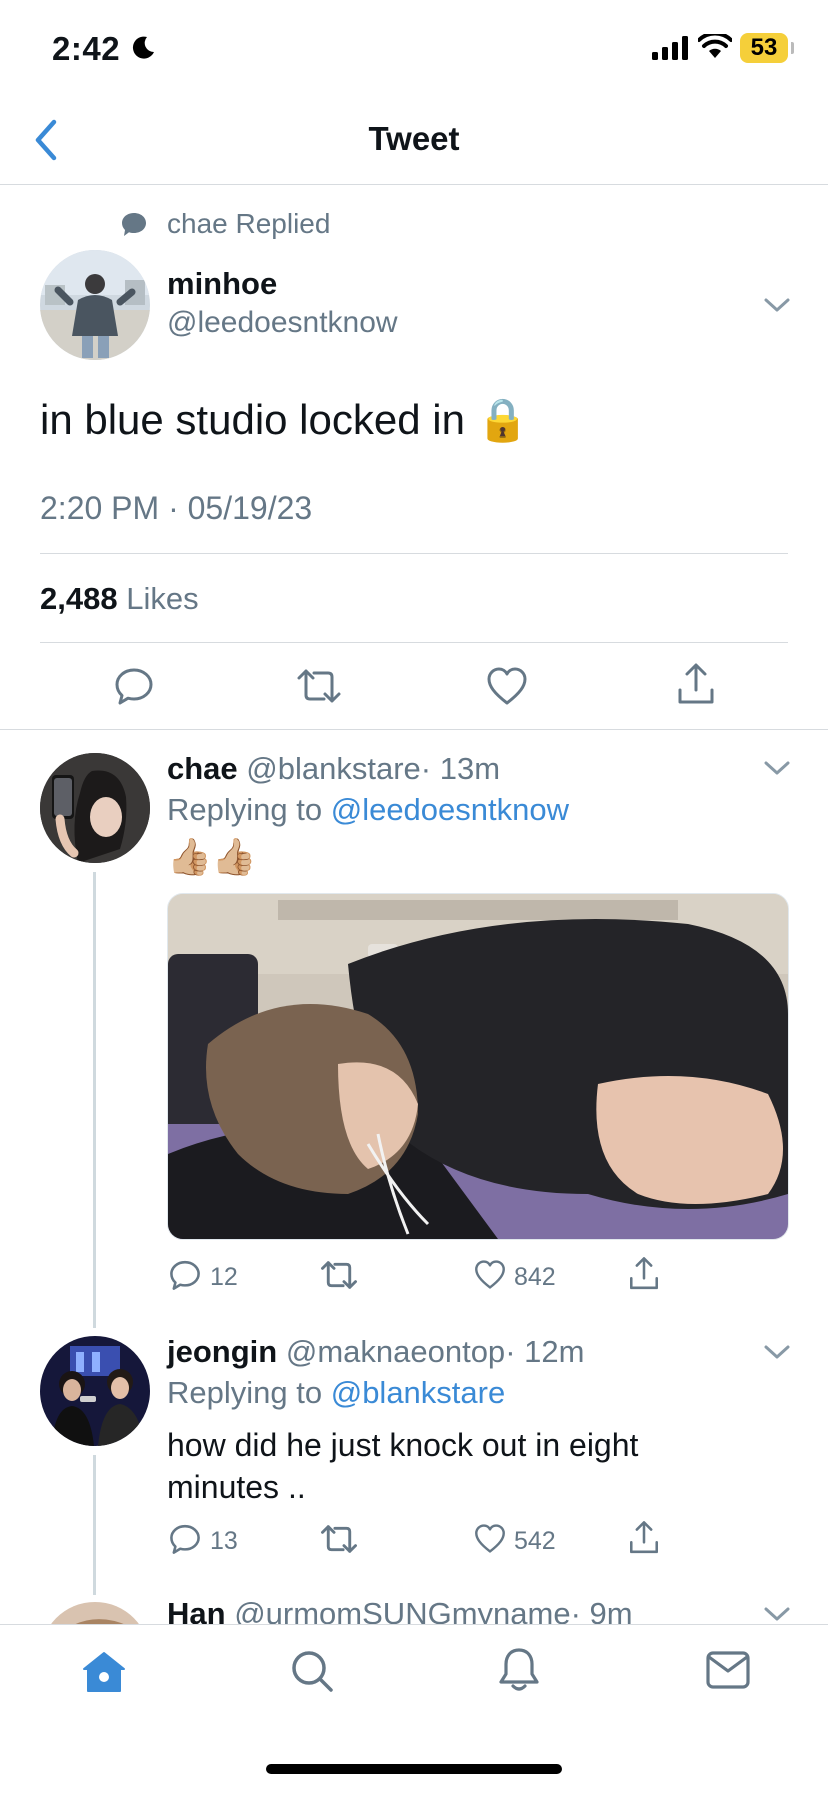  What do you see at coordinates (414, 50) in the screenshot?
I see `status-bar: 2:42 53` at bounding box center [414, 50].